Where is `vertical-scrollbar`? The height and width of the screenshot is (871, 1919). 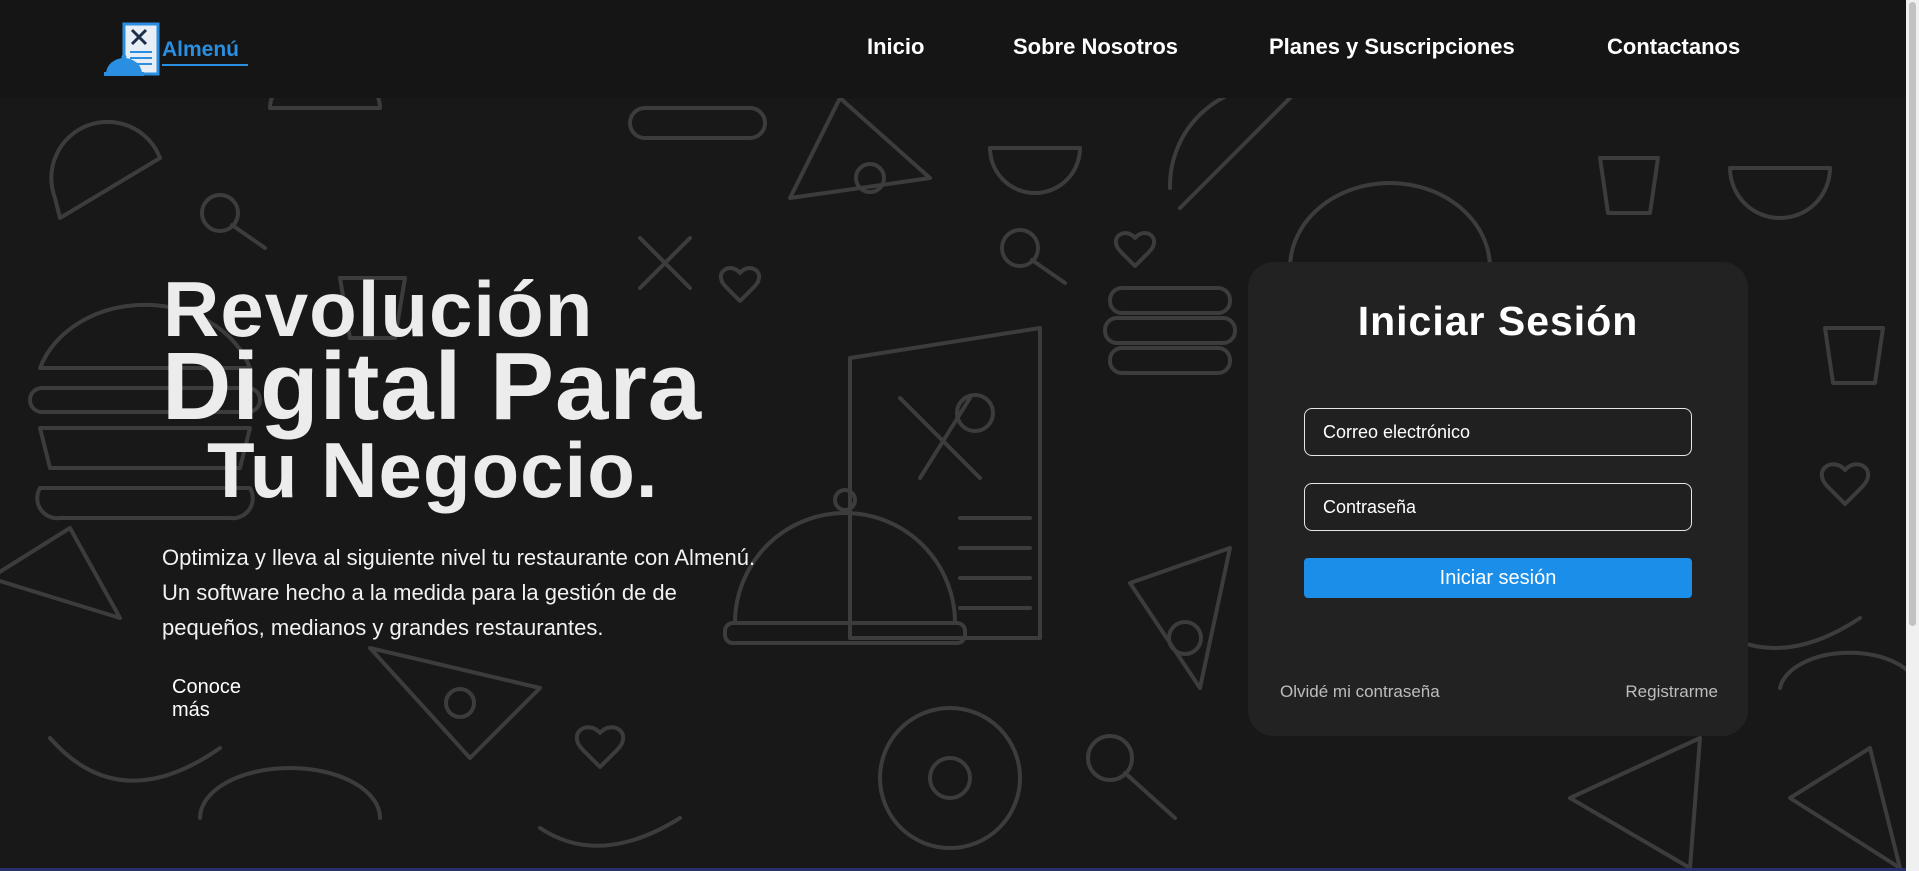 vertical-scrollbar is located at coordinates (1912, 435).